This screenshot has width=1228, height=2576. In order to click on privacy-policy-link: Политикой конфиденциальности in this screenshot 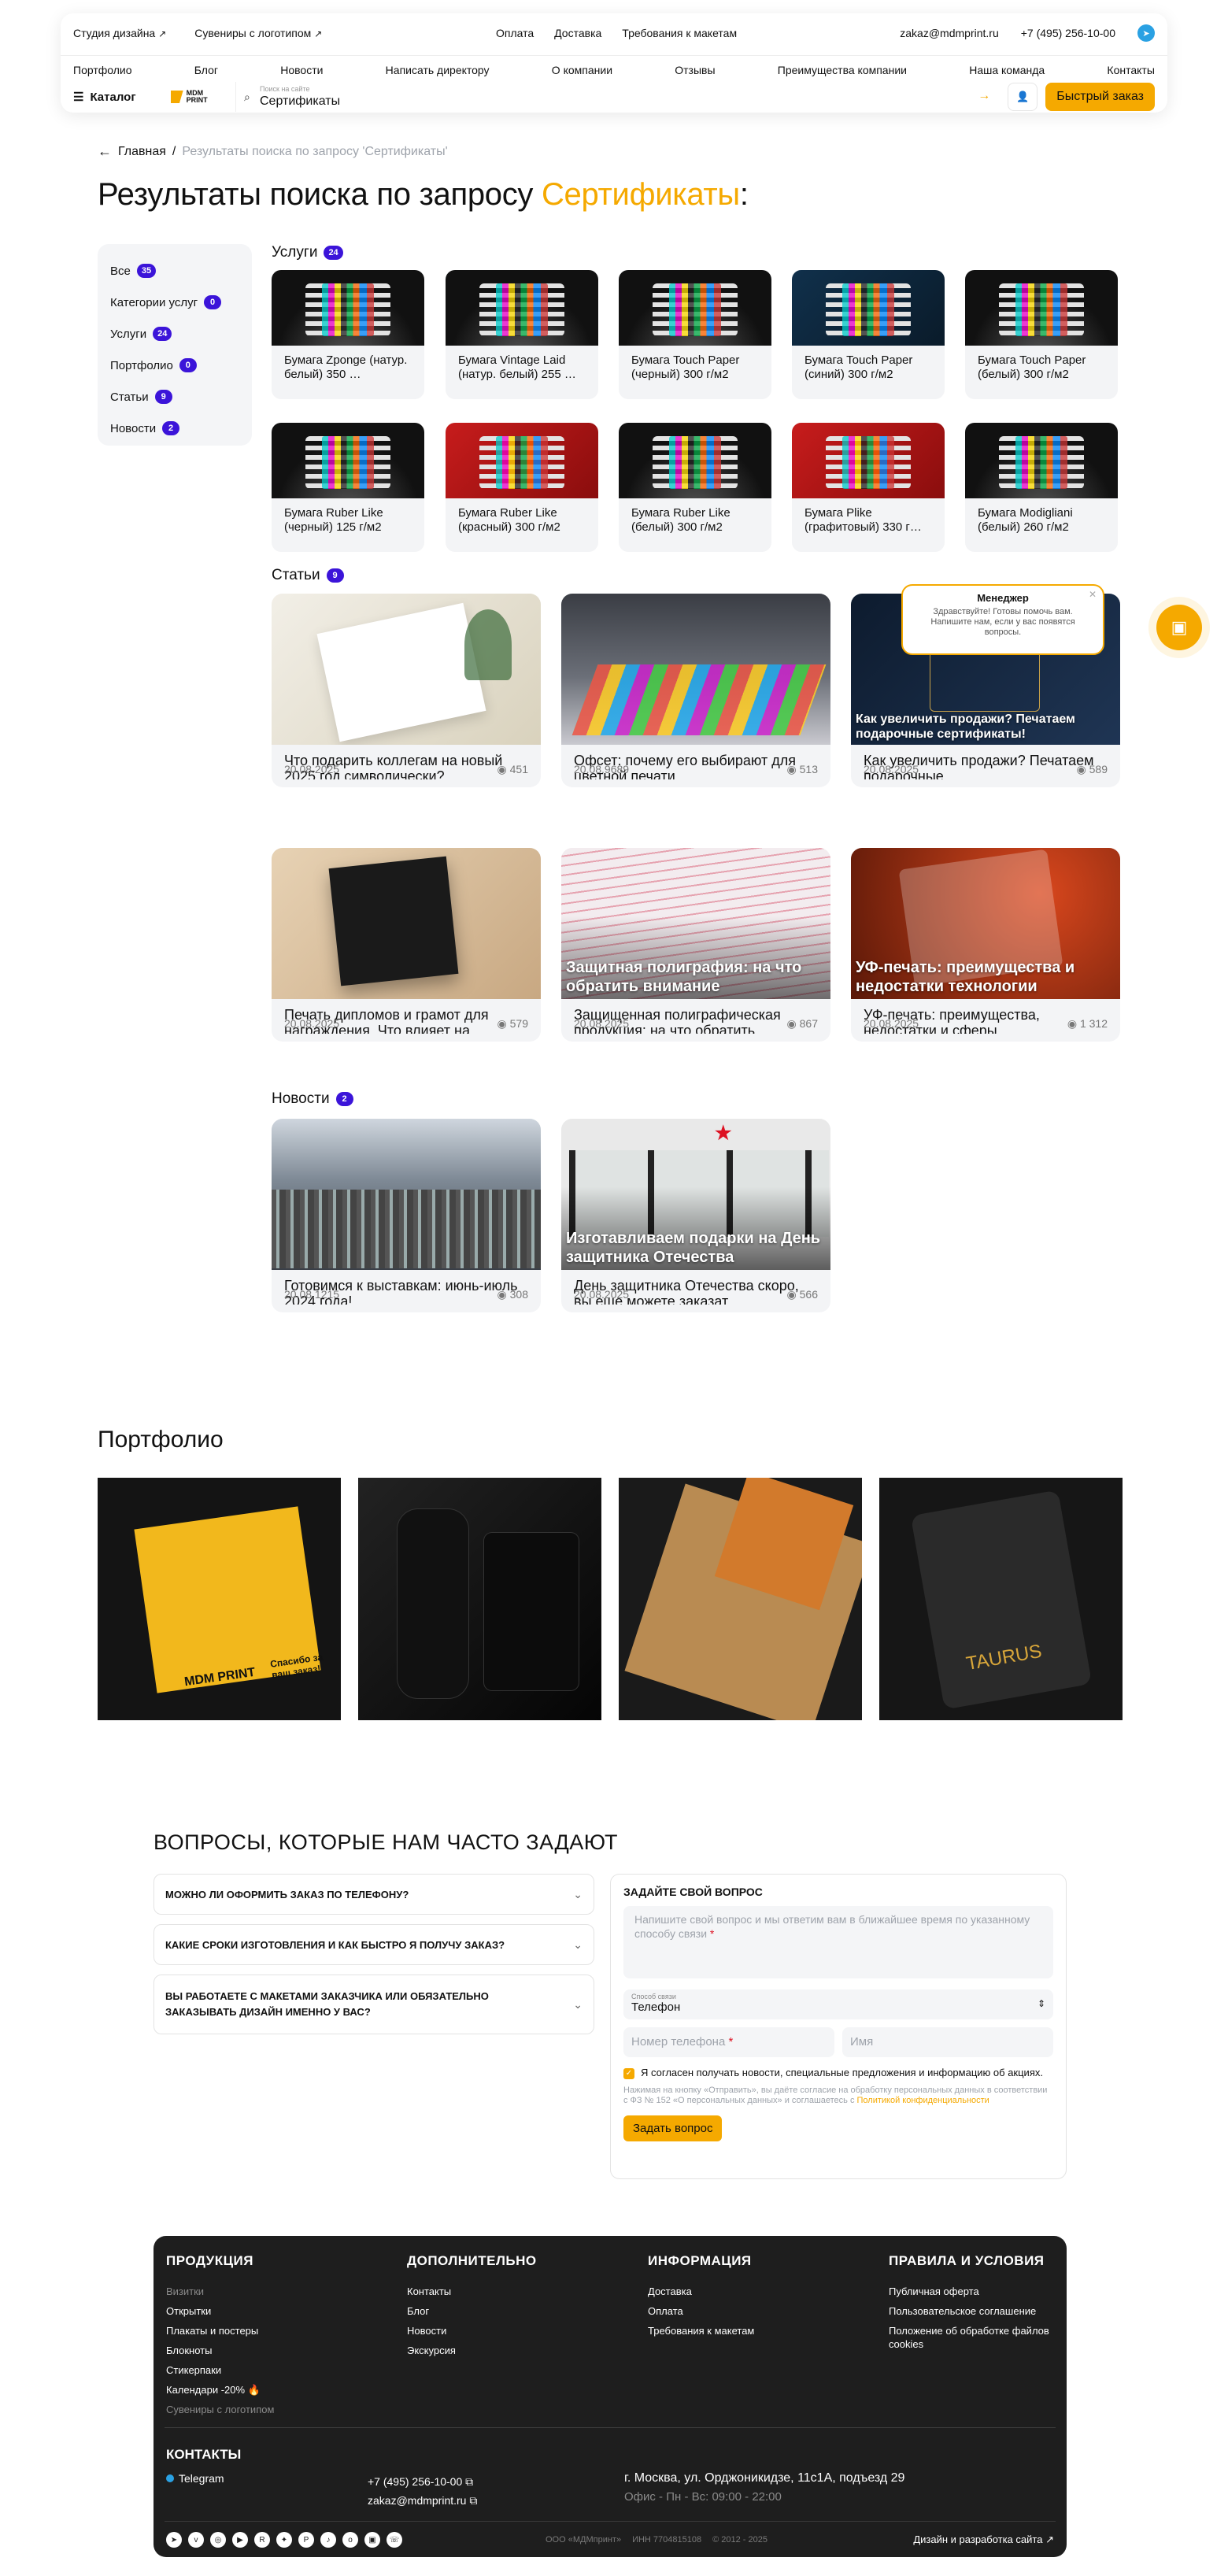, I will do `click(923, 2100)`.